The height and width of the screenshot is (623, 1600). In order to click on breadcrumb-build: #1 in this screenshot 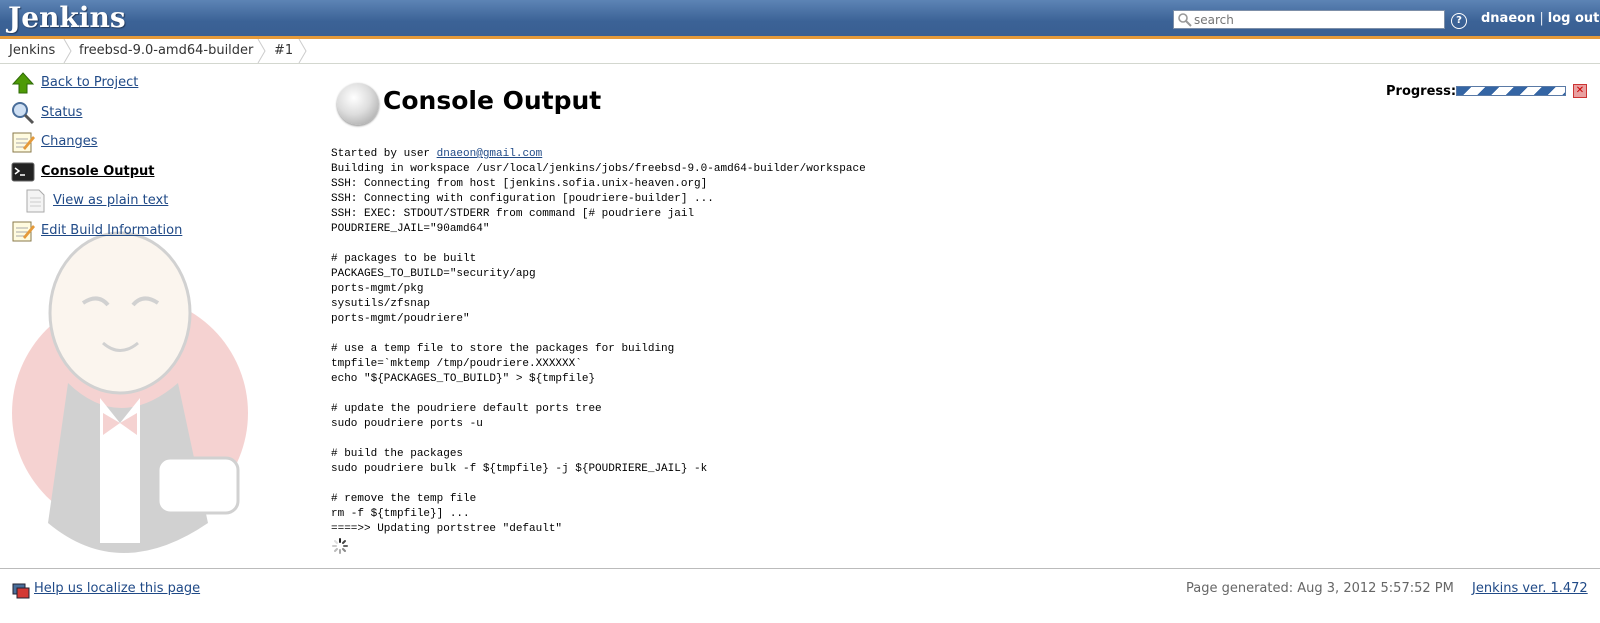, I will do `click(283, 50)`.